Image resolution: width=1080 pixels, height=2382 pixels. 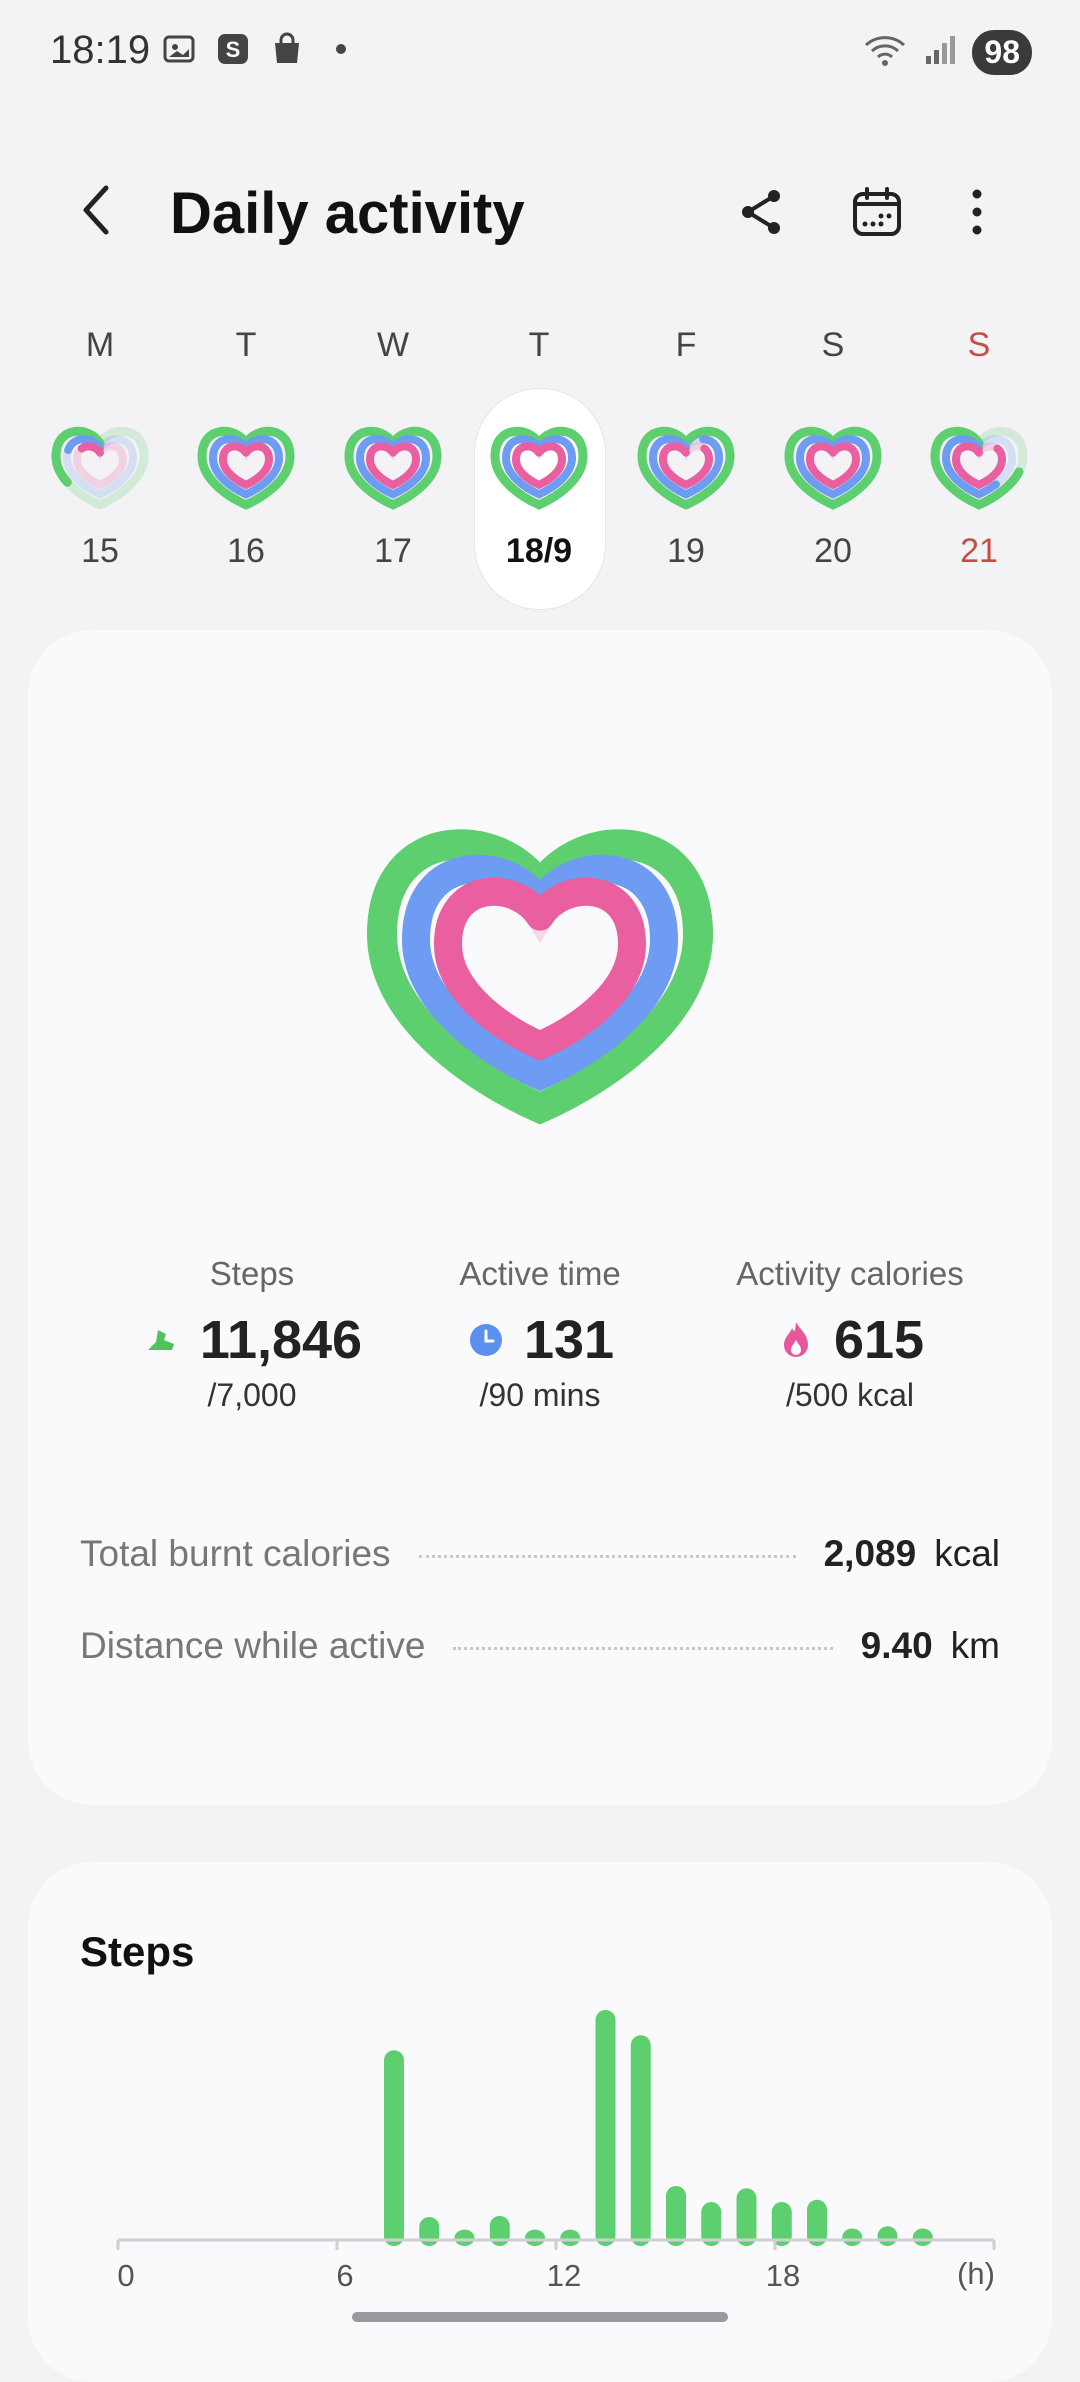 What do you see at coordinates (870, 1553) in the screenshot?
I see `metric-value: 2,089` at bounding box center [870, 1553].